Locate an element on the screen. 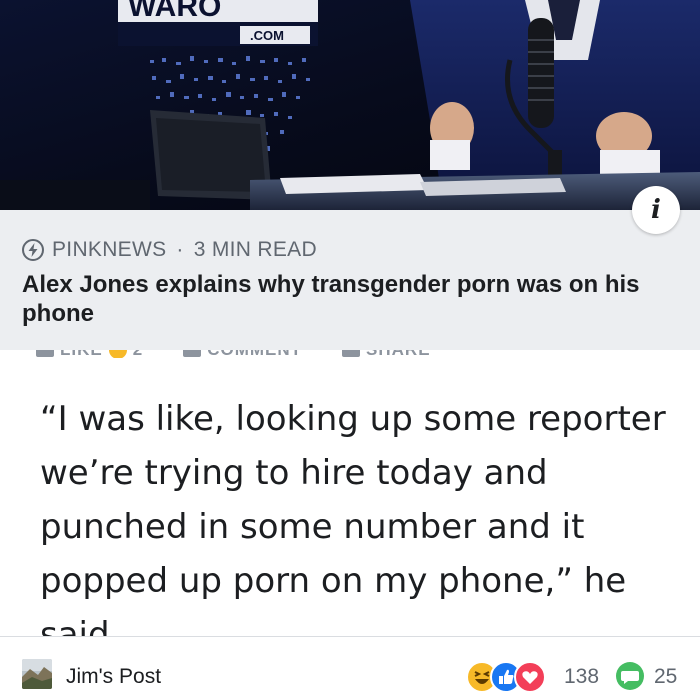 The height and width of the screenshot is (700, 700). link-source: PINKNEWS is located at coordinates (109, 249).